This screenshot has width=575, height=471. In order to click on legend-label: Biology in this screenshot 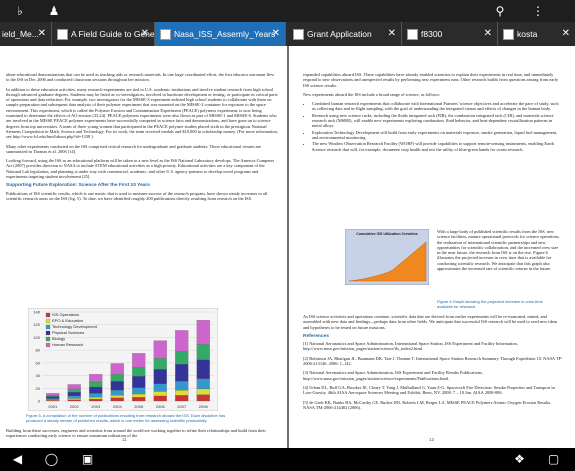, I will do `click(58, 338)`.